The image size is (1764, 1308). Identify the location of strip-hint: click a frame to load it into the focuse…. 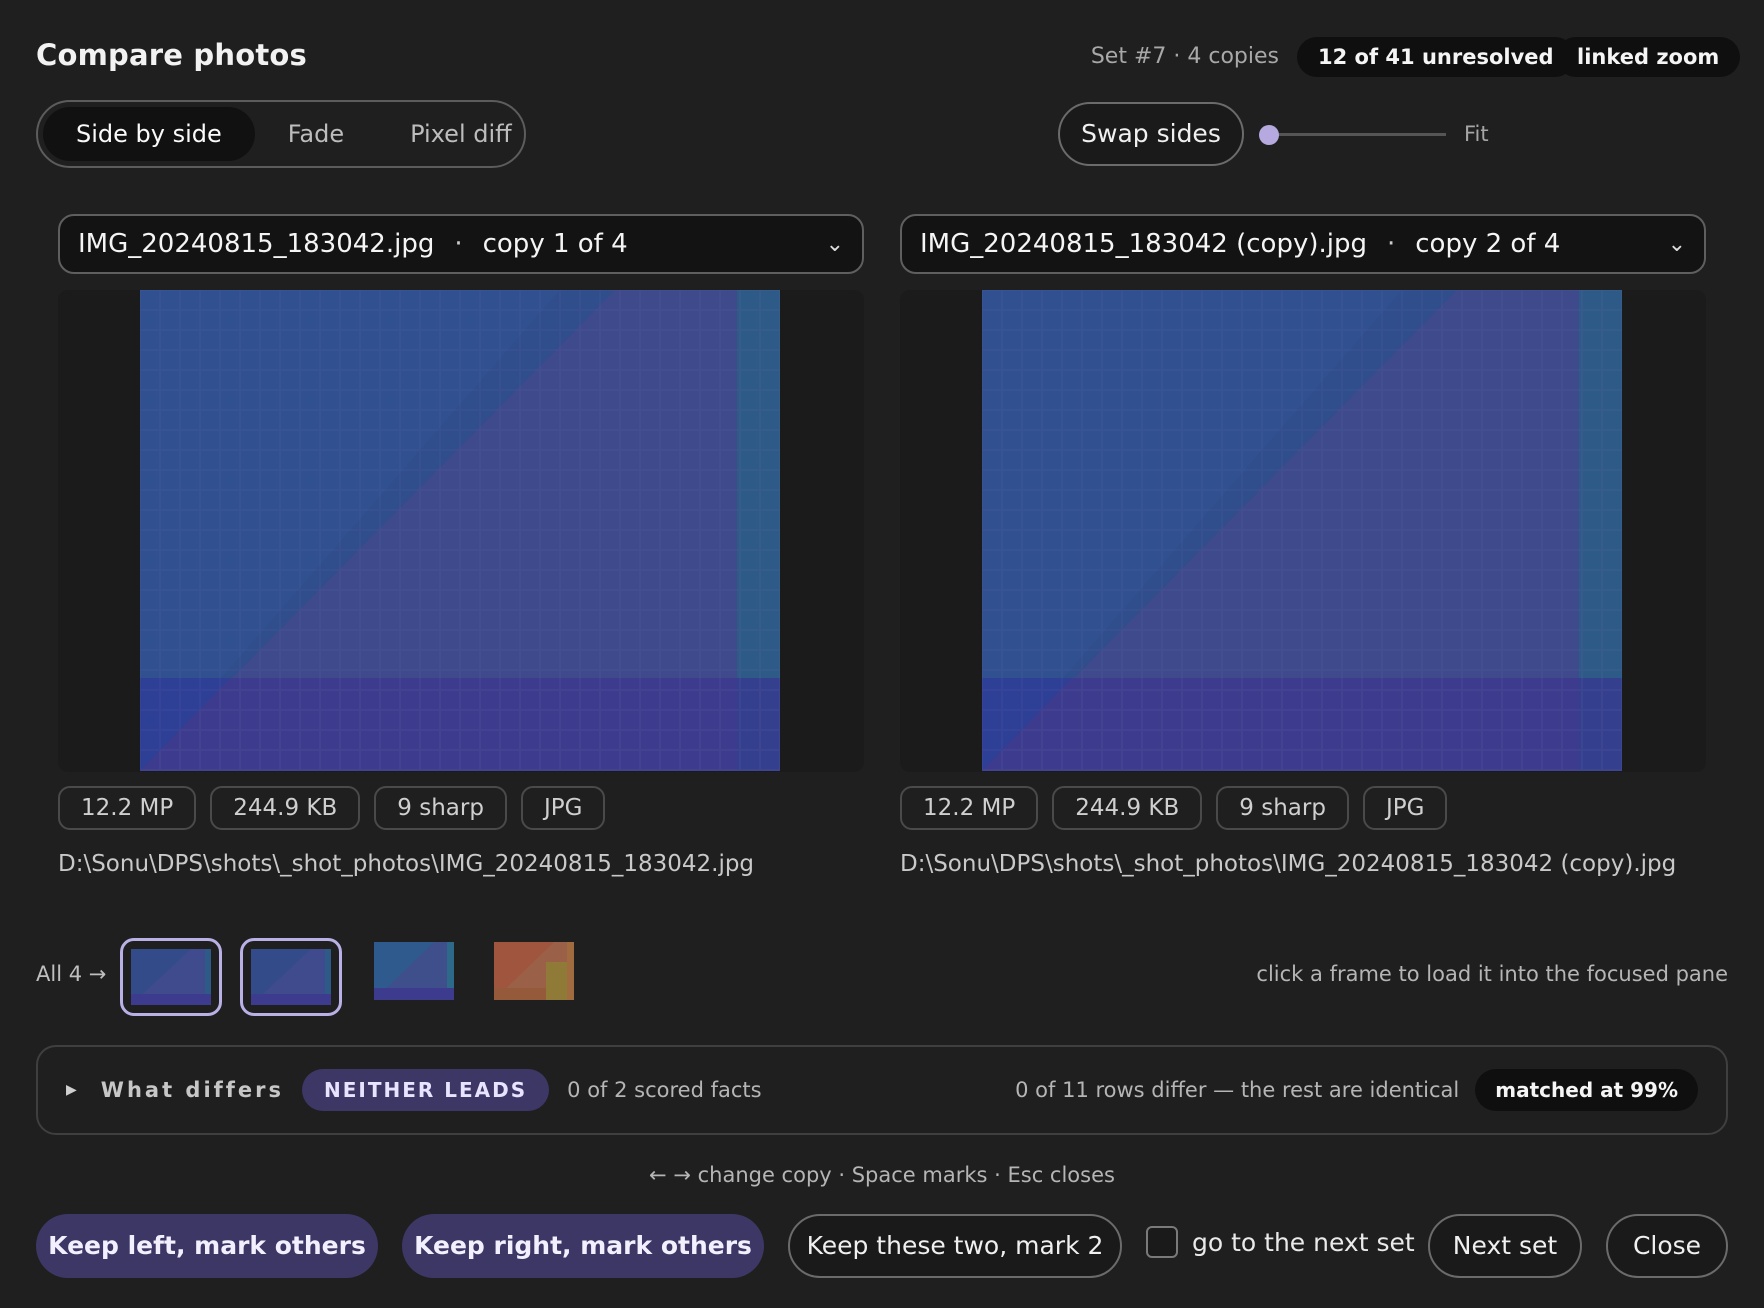
(1492, 974).